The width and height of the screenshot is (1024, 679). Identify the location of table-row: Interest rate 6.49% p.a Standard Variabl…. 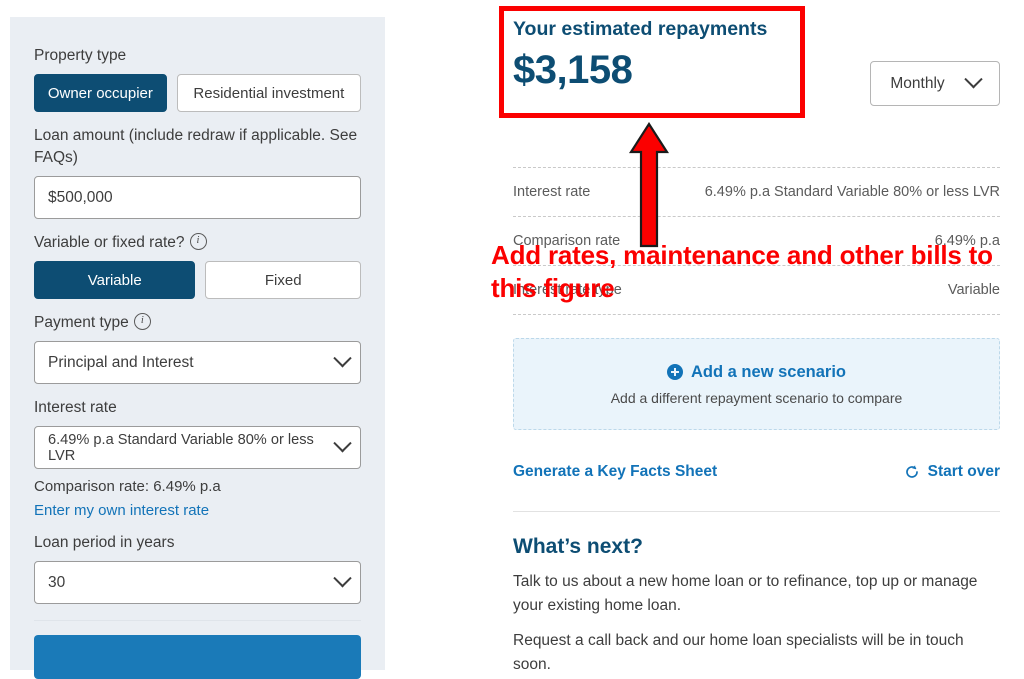
(756, 192).